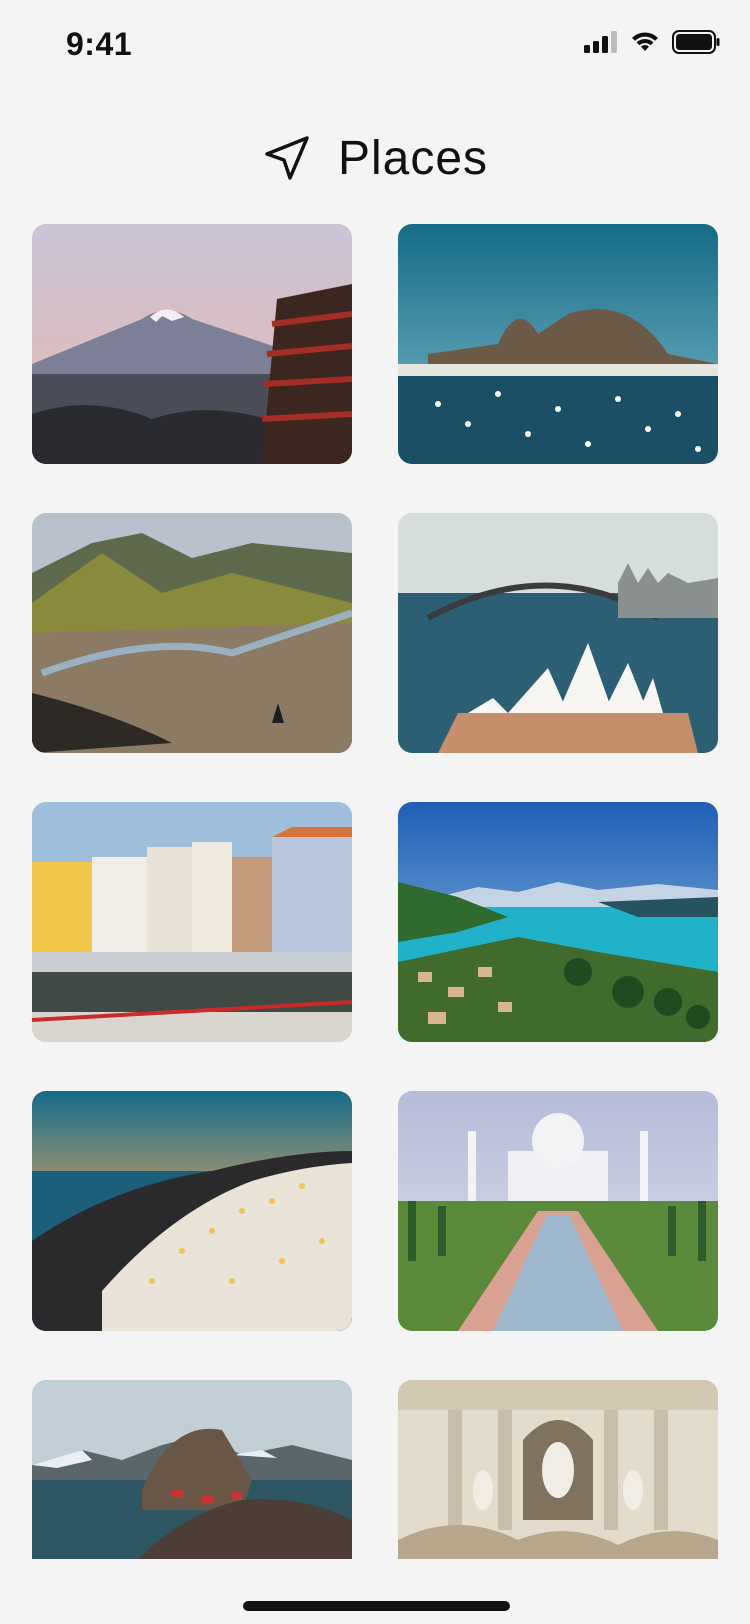  I want to click on place-photo-swiss-lake, so click(558, 922).